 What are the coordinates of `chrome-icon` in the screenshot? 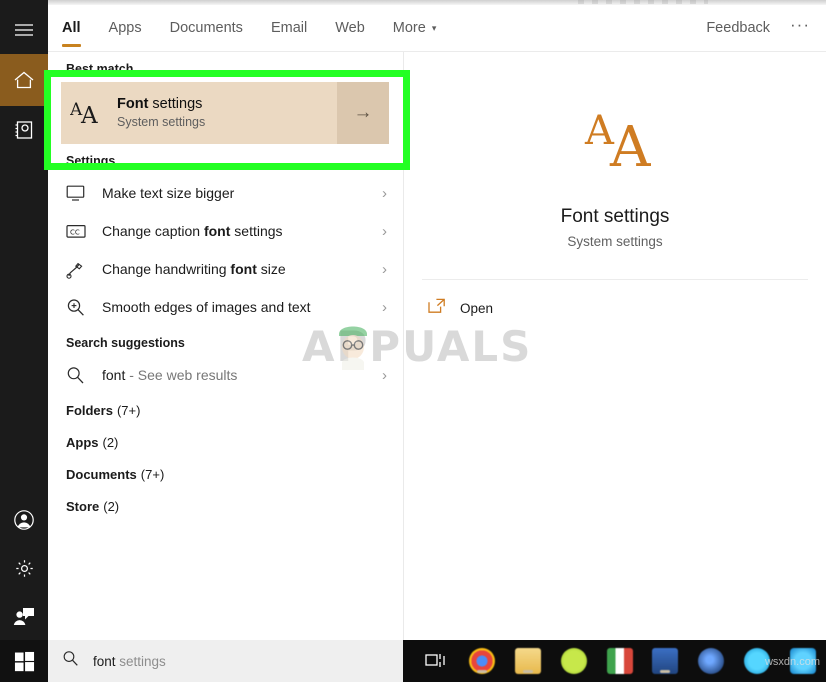 It's located at (481, 661).